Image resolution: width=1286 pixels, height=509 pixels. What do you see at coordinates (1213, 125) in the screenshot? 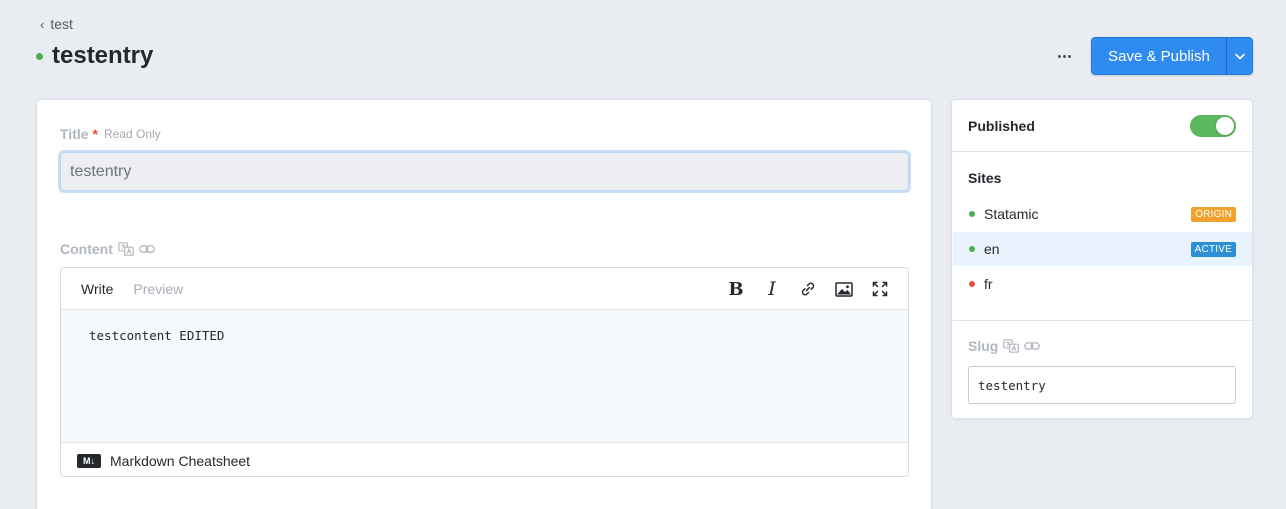
I see `published-toggle` at bounding box center [1213, 125].